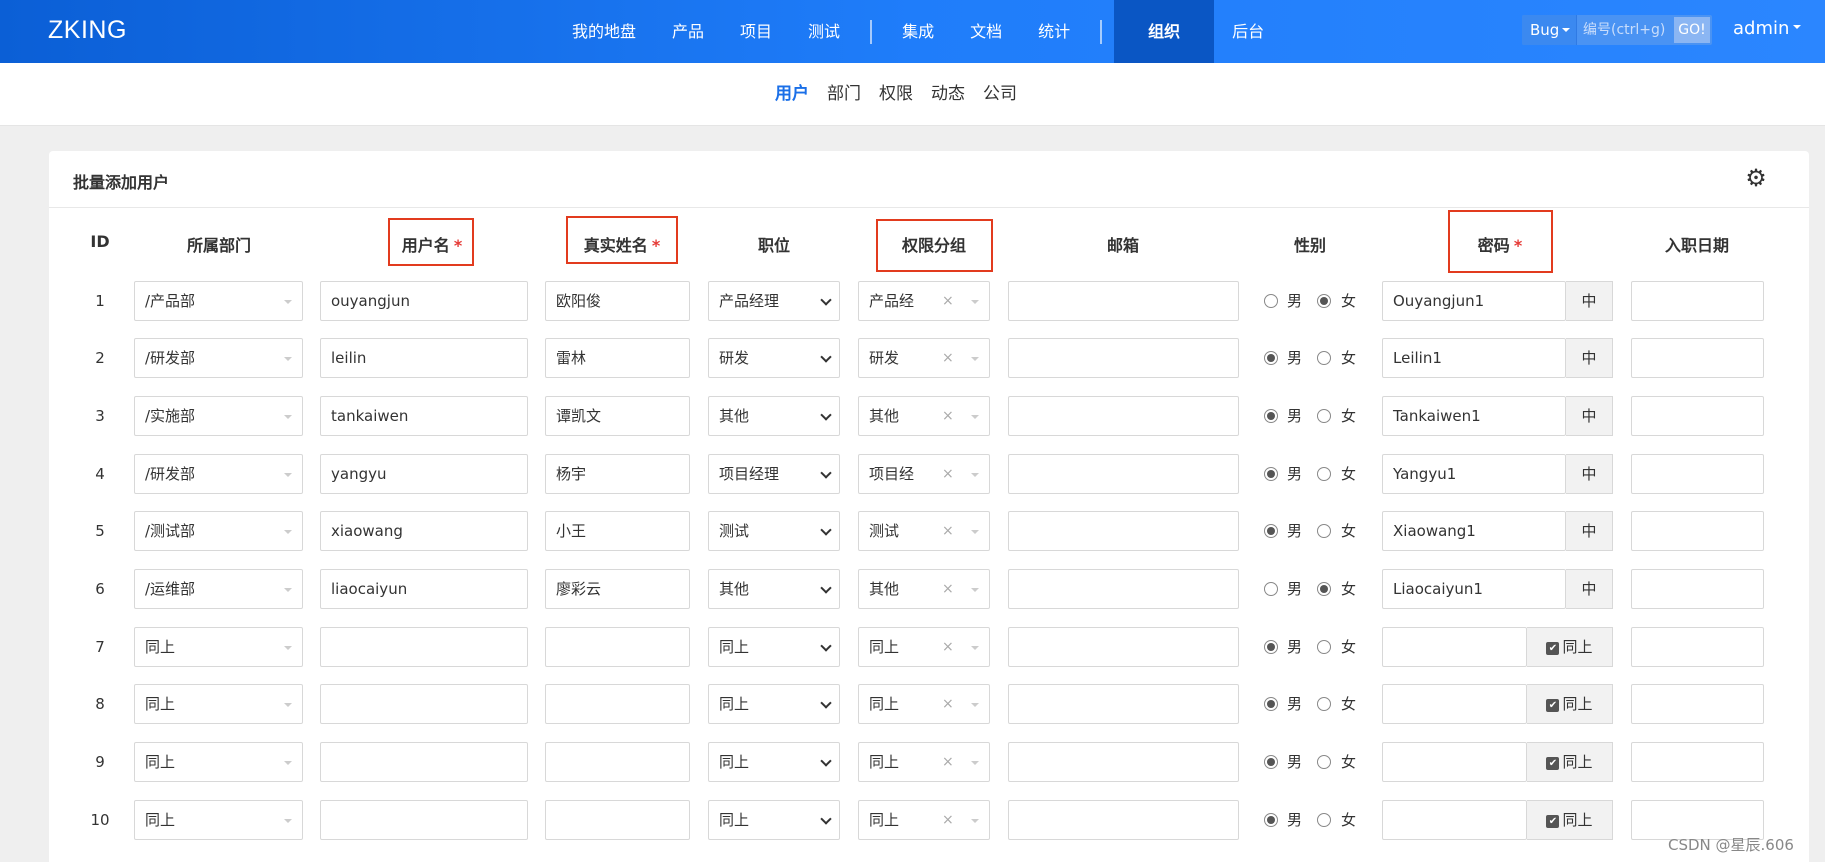  Describe the element at coordinates (1767, 28) in the screenshot. I see `user-menu: admin` at that location.